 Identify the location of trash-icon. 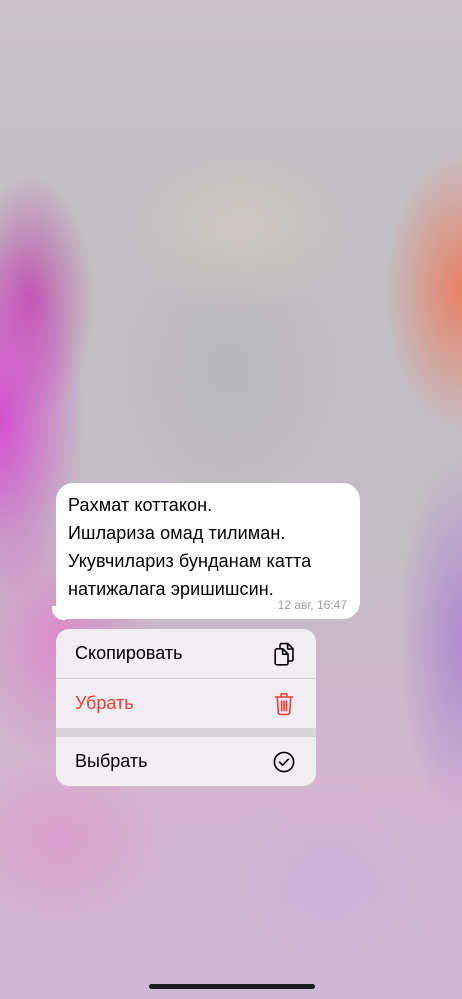
(284, 704).